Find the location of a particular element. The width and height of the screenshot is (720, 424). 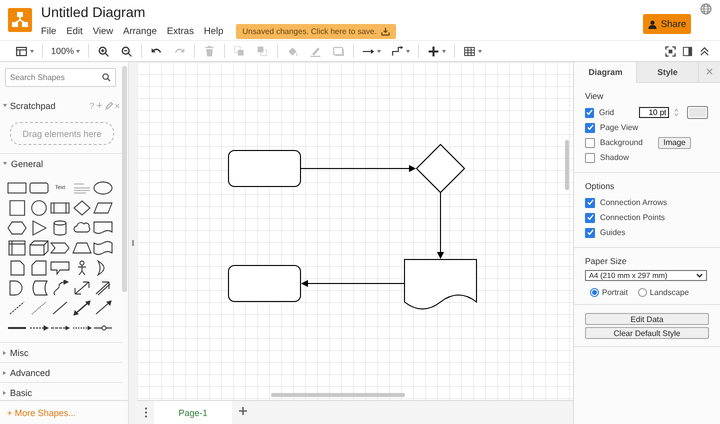

section-title: Options is located at coordinates (600, 186).